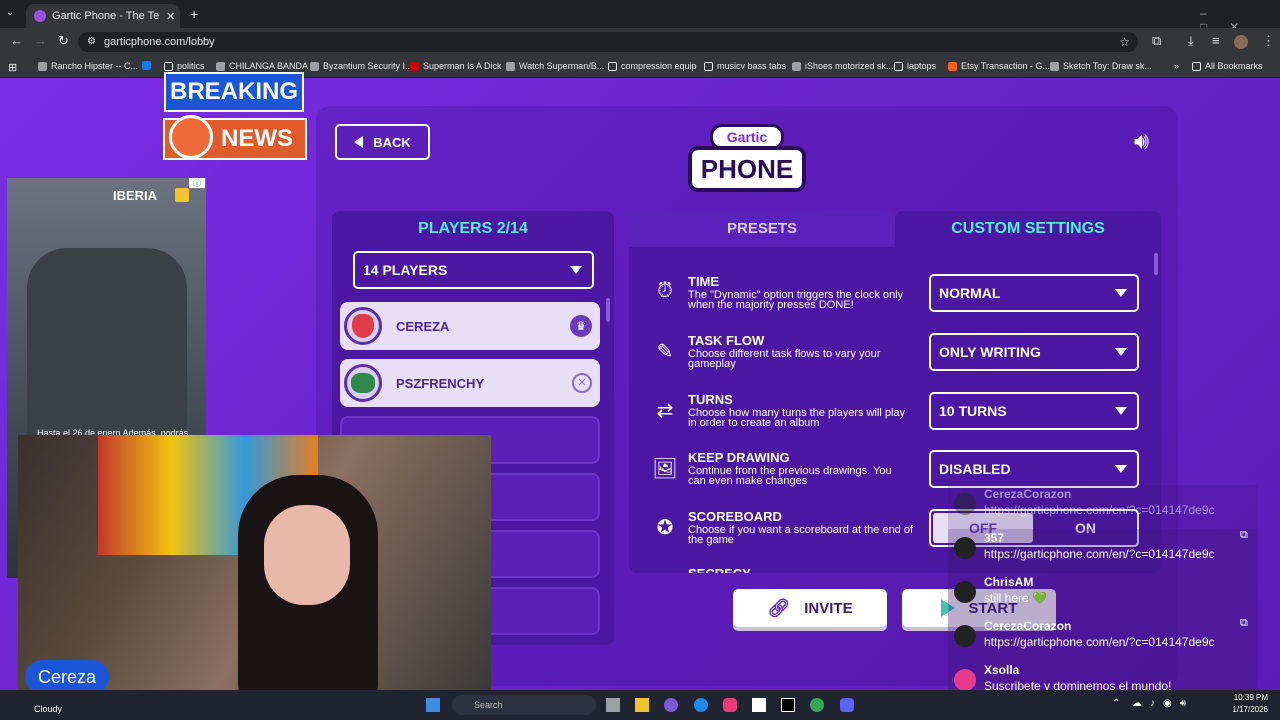 The width and height of the screenshot is (1280, 720). What do you see at coordinates (1015, 598) in the screenshot?
I see `chat-text: still here 💚` at bounding box center [1015, 598].